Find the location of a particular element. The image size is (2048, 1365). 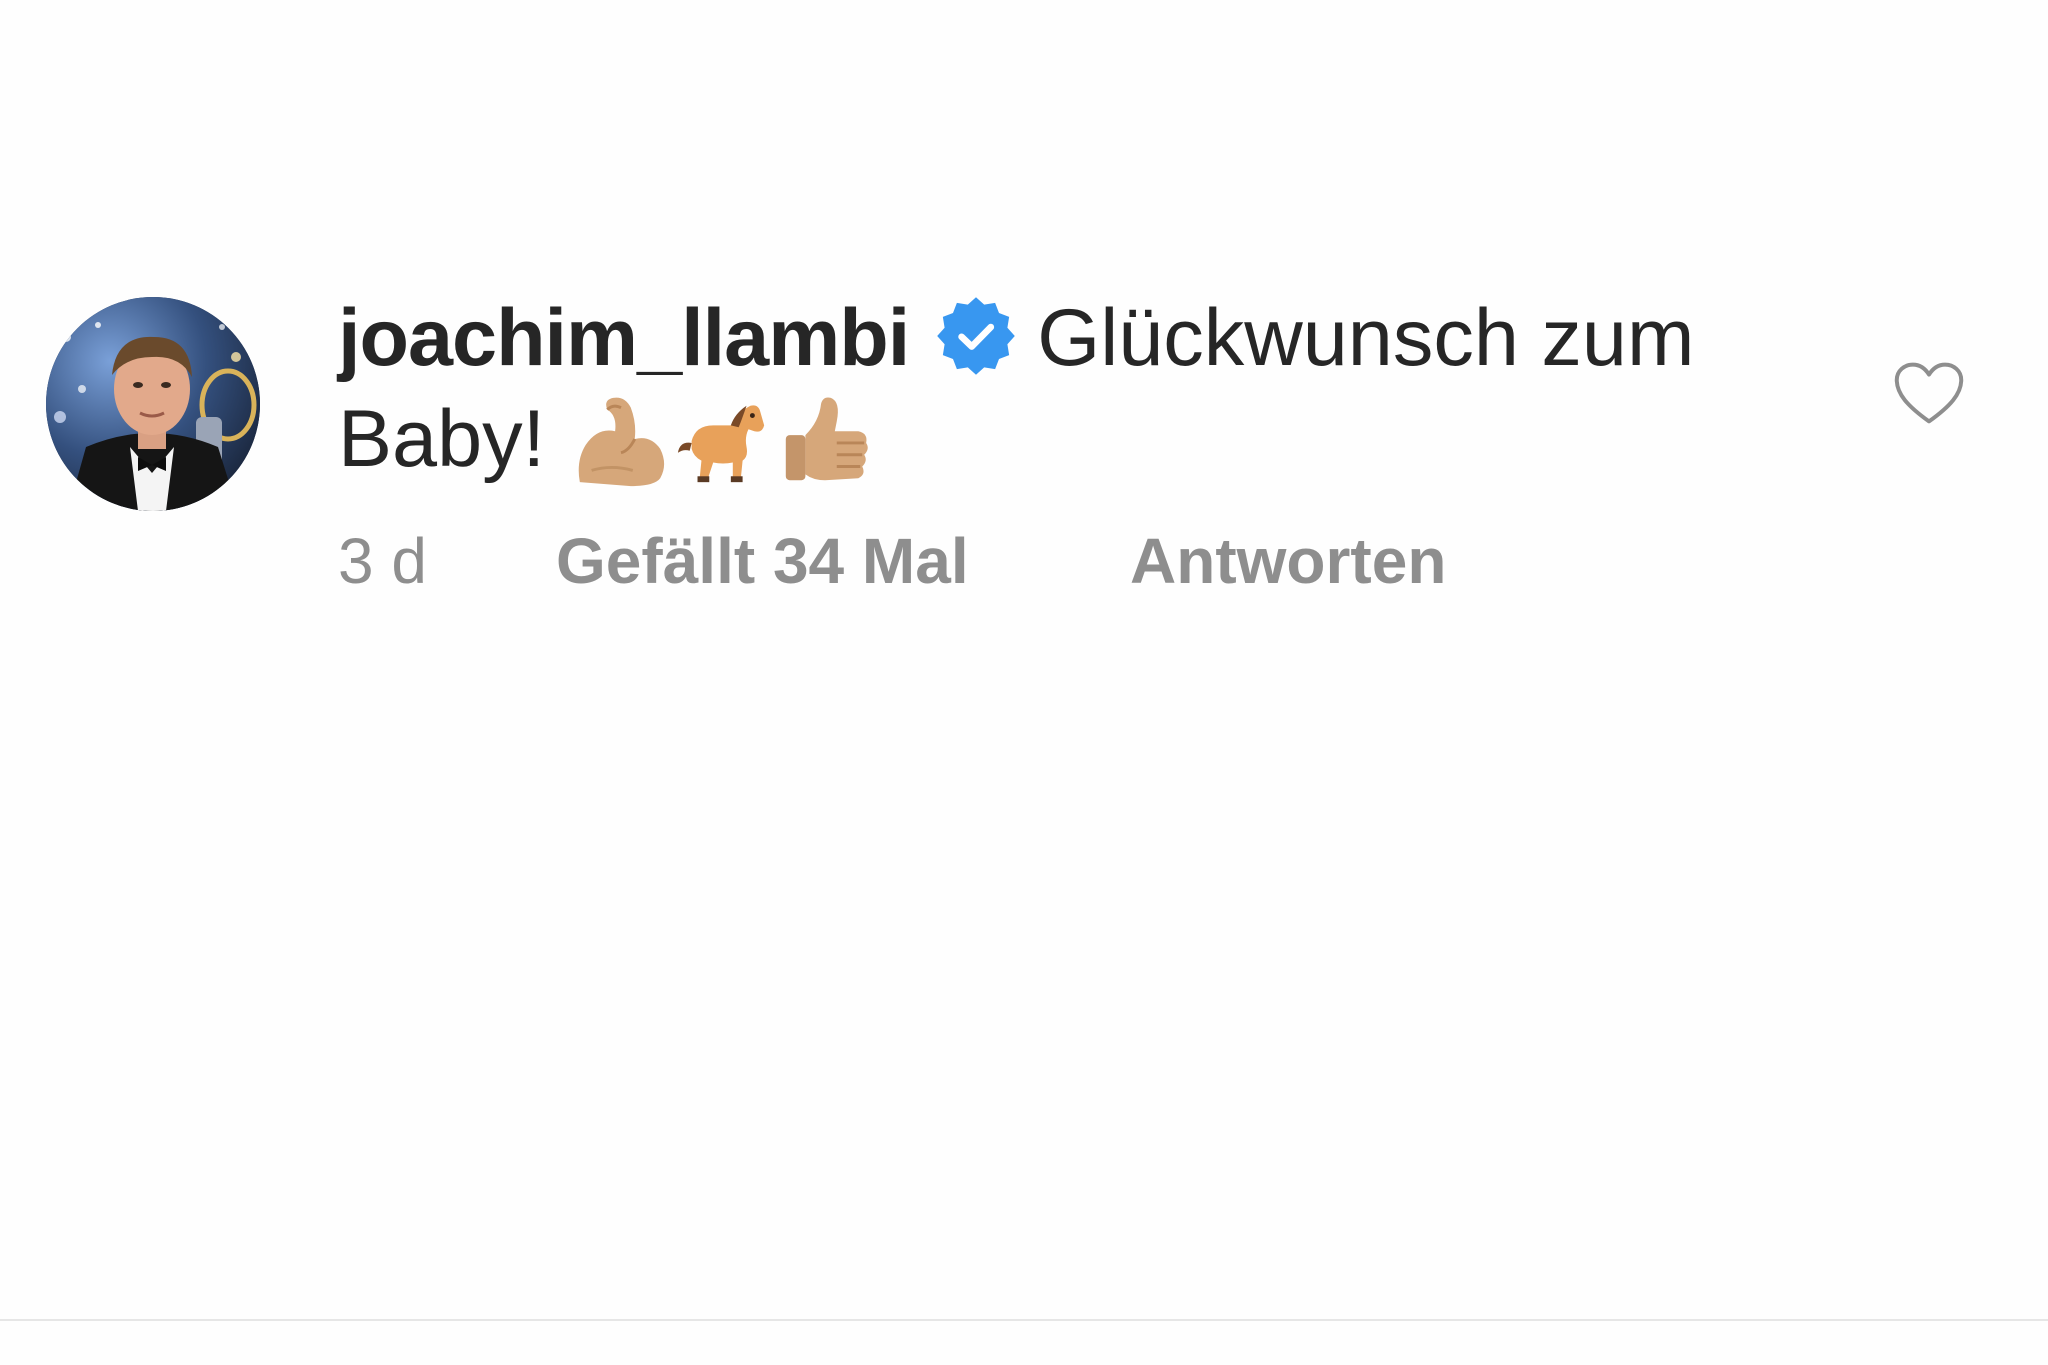

avatar-image is located at coordinates (153, 404).